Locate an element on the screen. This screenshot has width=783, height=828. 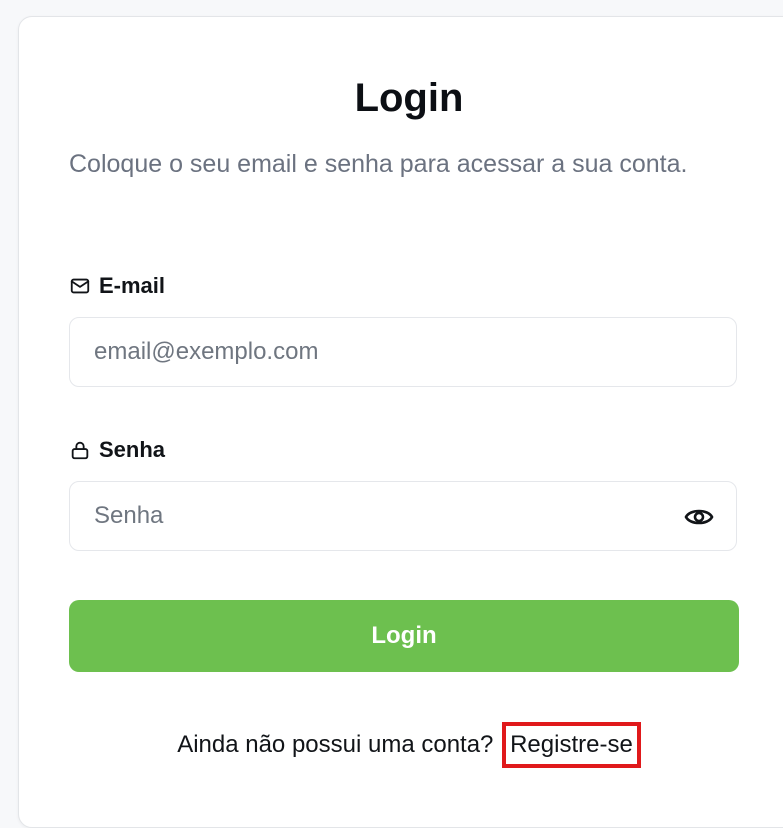
email-field is located at coordinates (384, 352).